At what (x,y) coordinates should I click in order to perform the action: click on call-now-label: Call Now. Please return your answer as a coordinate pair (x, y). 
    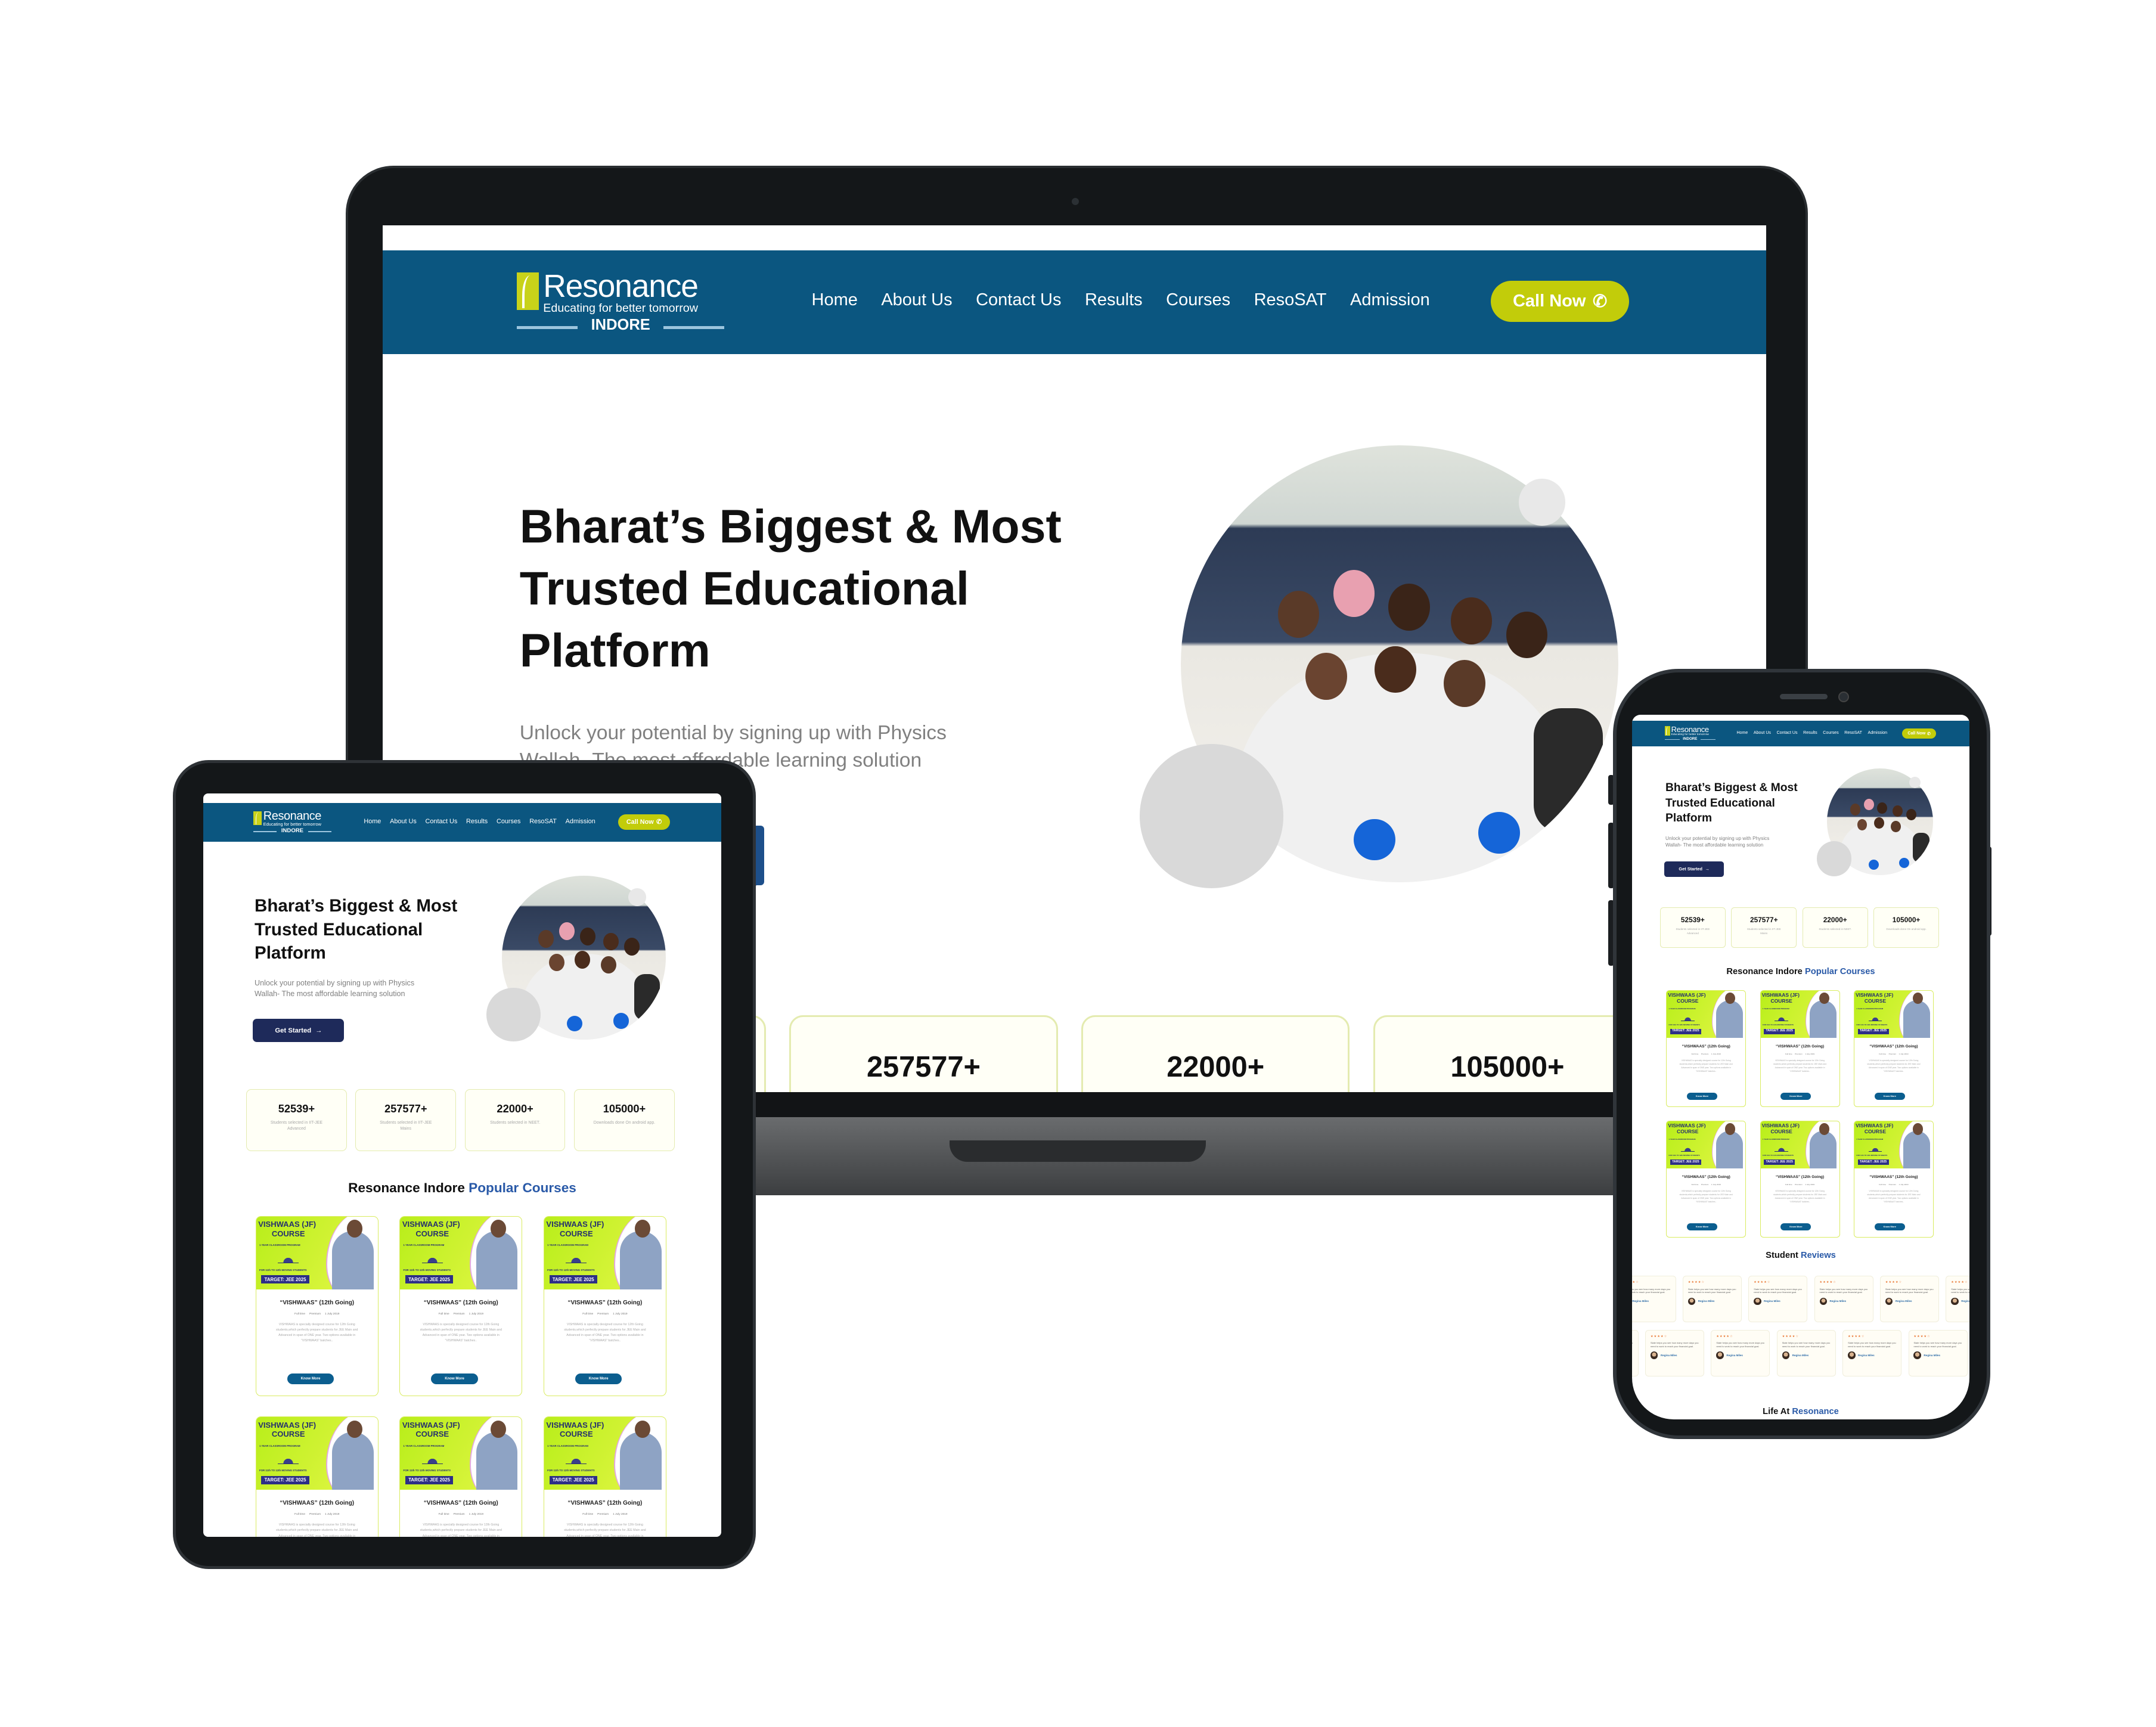
    Looking at the image, I should click on (1549, 301).